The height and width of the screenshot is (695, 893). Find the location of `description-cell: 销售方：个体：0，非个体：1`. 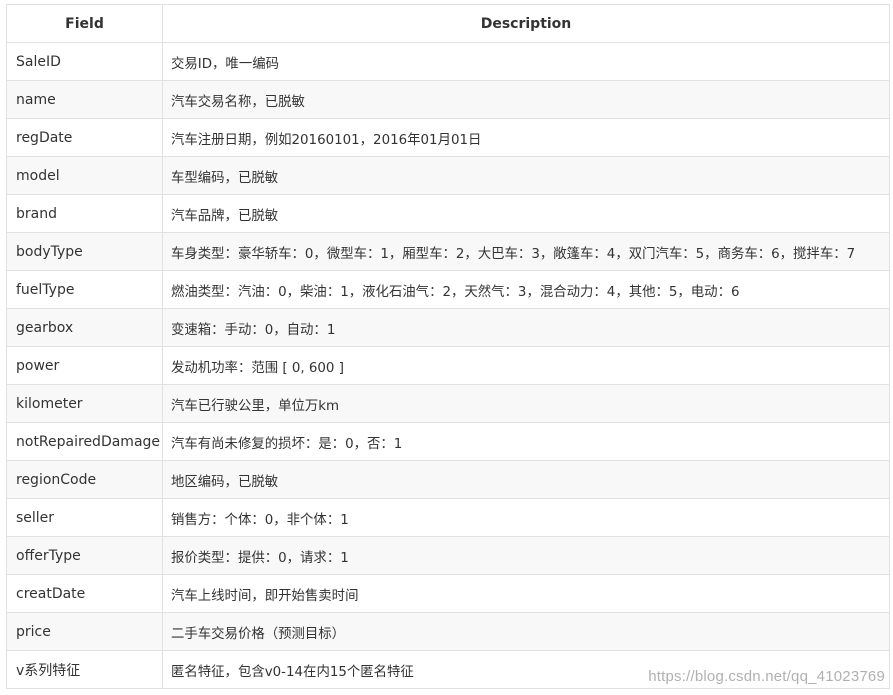

description-cell: 销售方：个体：0，非个体：1 is located at coordinates (526, 517).